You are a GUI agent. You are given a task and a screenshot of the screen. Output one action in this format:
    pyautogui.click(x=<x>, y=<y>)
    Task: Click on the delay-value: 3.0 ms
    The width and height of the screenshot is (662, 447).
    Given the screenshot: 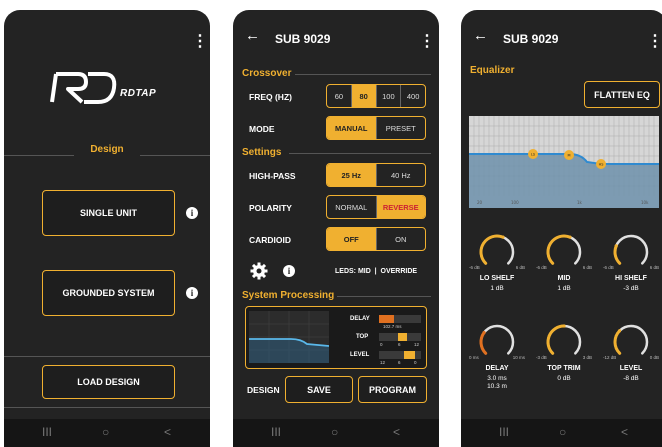 What is the action you would take?
    pyautogui.click(x=497, y=378)
    